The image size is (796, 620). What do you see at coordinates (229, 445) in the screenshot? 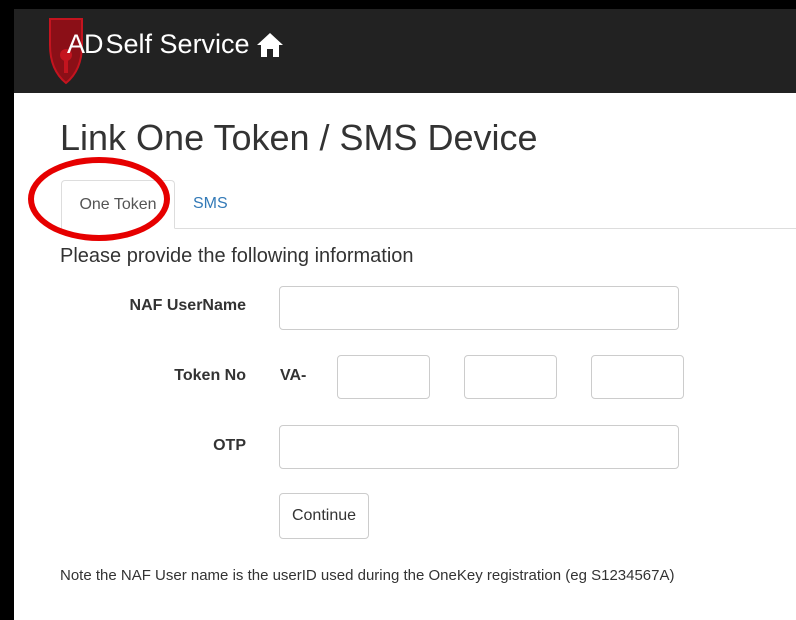
I see `otp-label: OTP` at bounding box center [229, 445].